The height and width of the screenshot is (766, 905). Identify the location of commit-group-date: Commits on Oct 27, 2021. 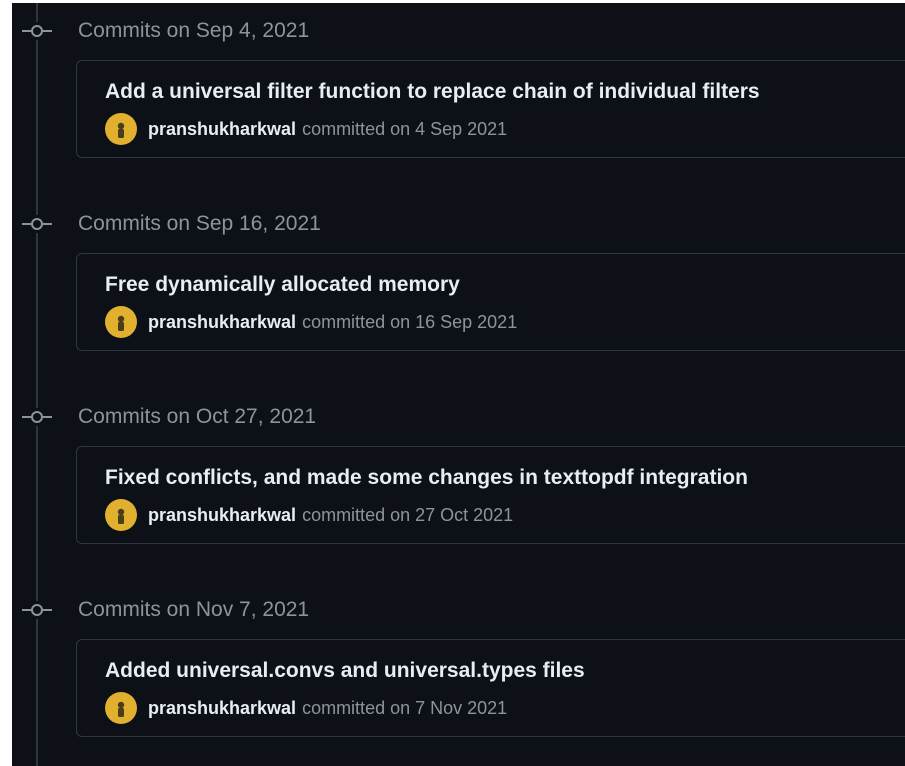
(197, 416).